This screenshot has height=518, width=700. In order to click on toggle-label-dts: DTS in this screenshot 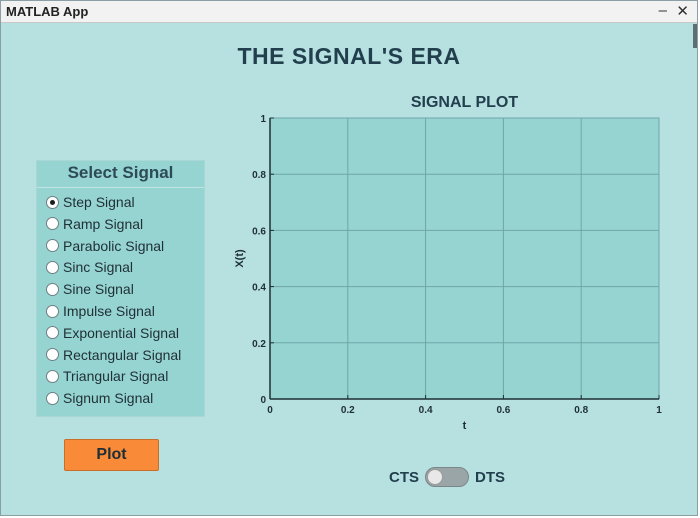, I will do `click(490, 477)`.